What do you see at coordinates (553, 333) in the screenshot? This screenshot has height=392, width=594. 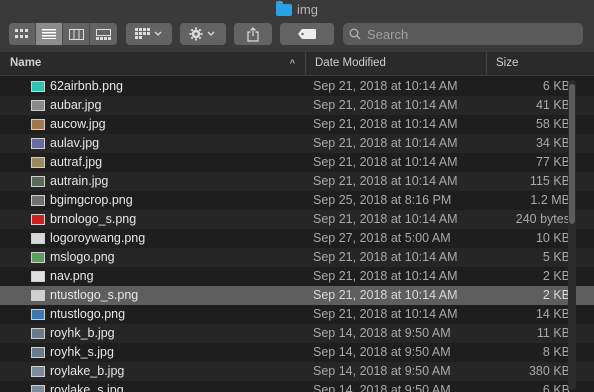 I see `file-size: 11 KB` at bounding box center [553, 333].